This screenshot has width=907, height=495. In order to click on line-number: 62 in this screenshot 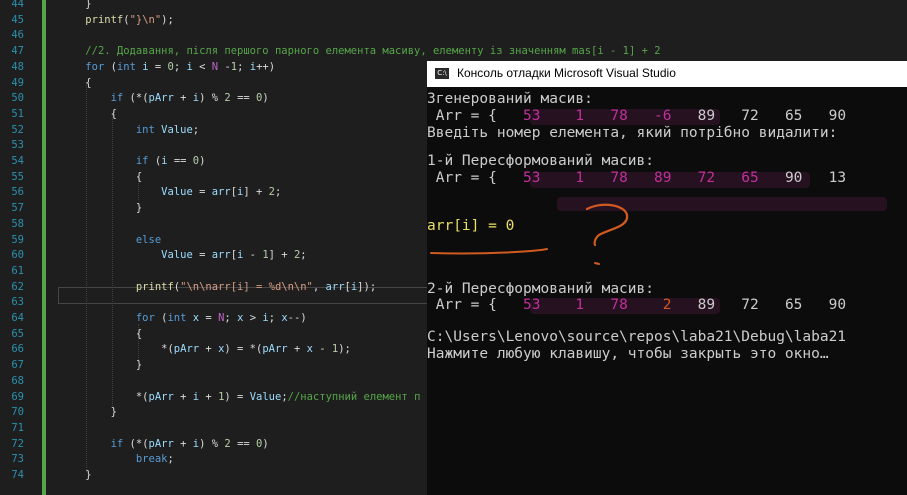, I will do `click(17, 286)`.